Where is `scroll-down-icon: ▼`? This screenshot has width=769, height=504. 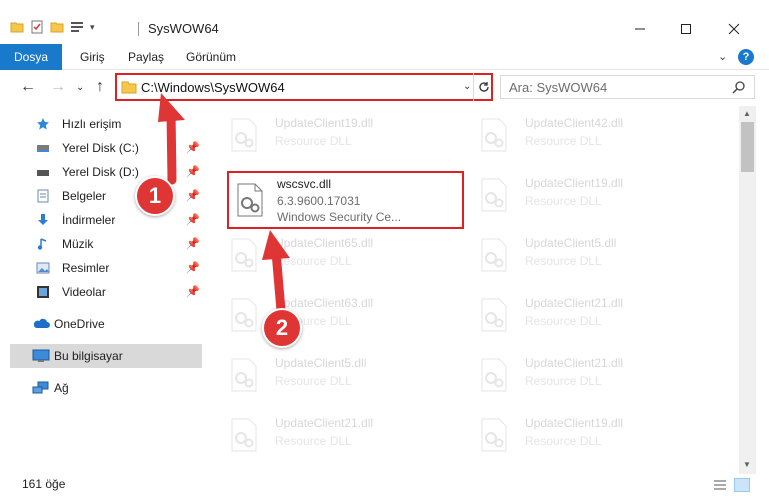 scroll-down-icon: ▼ is located at coordinates (747, 464).